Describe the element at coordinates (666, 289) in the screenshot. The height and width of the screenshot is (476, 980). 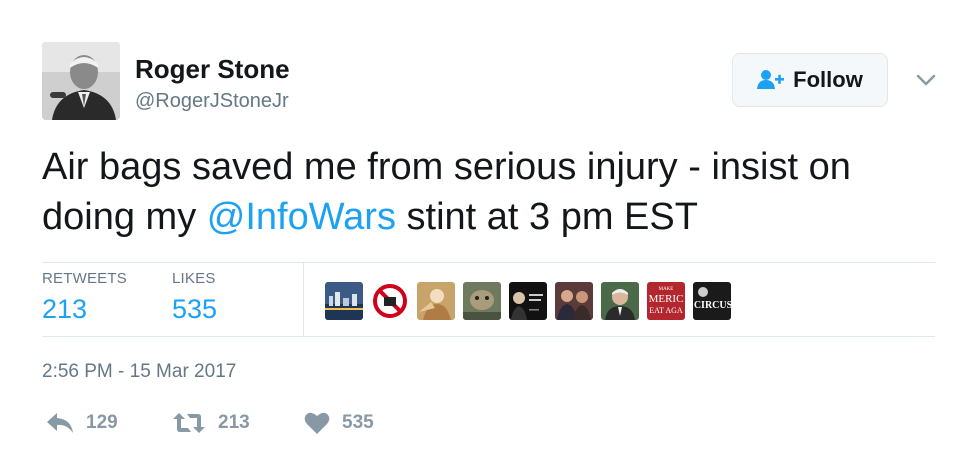
I see `svg-text: MAKE` at that location.